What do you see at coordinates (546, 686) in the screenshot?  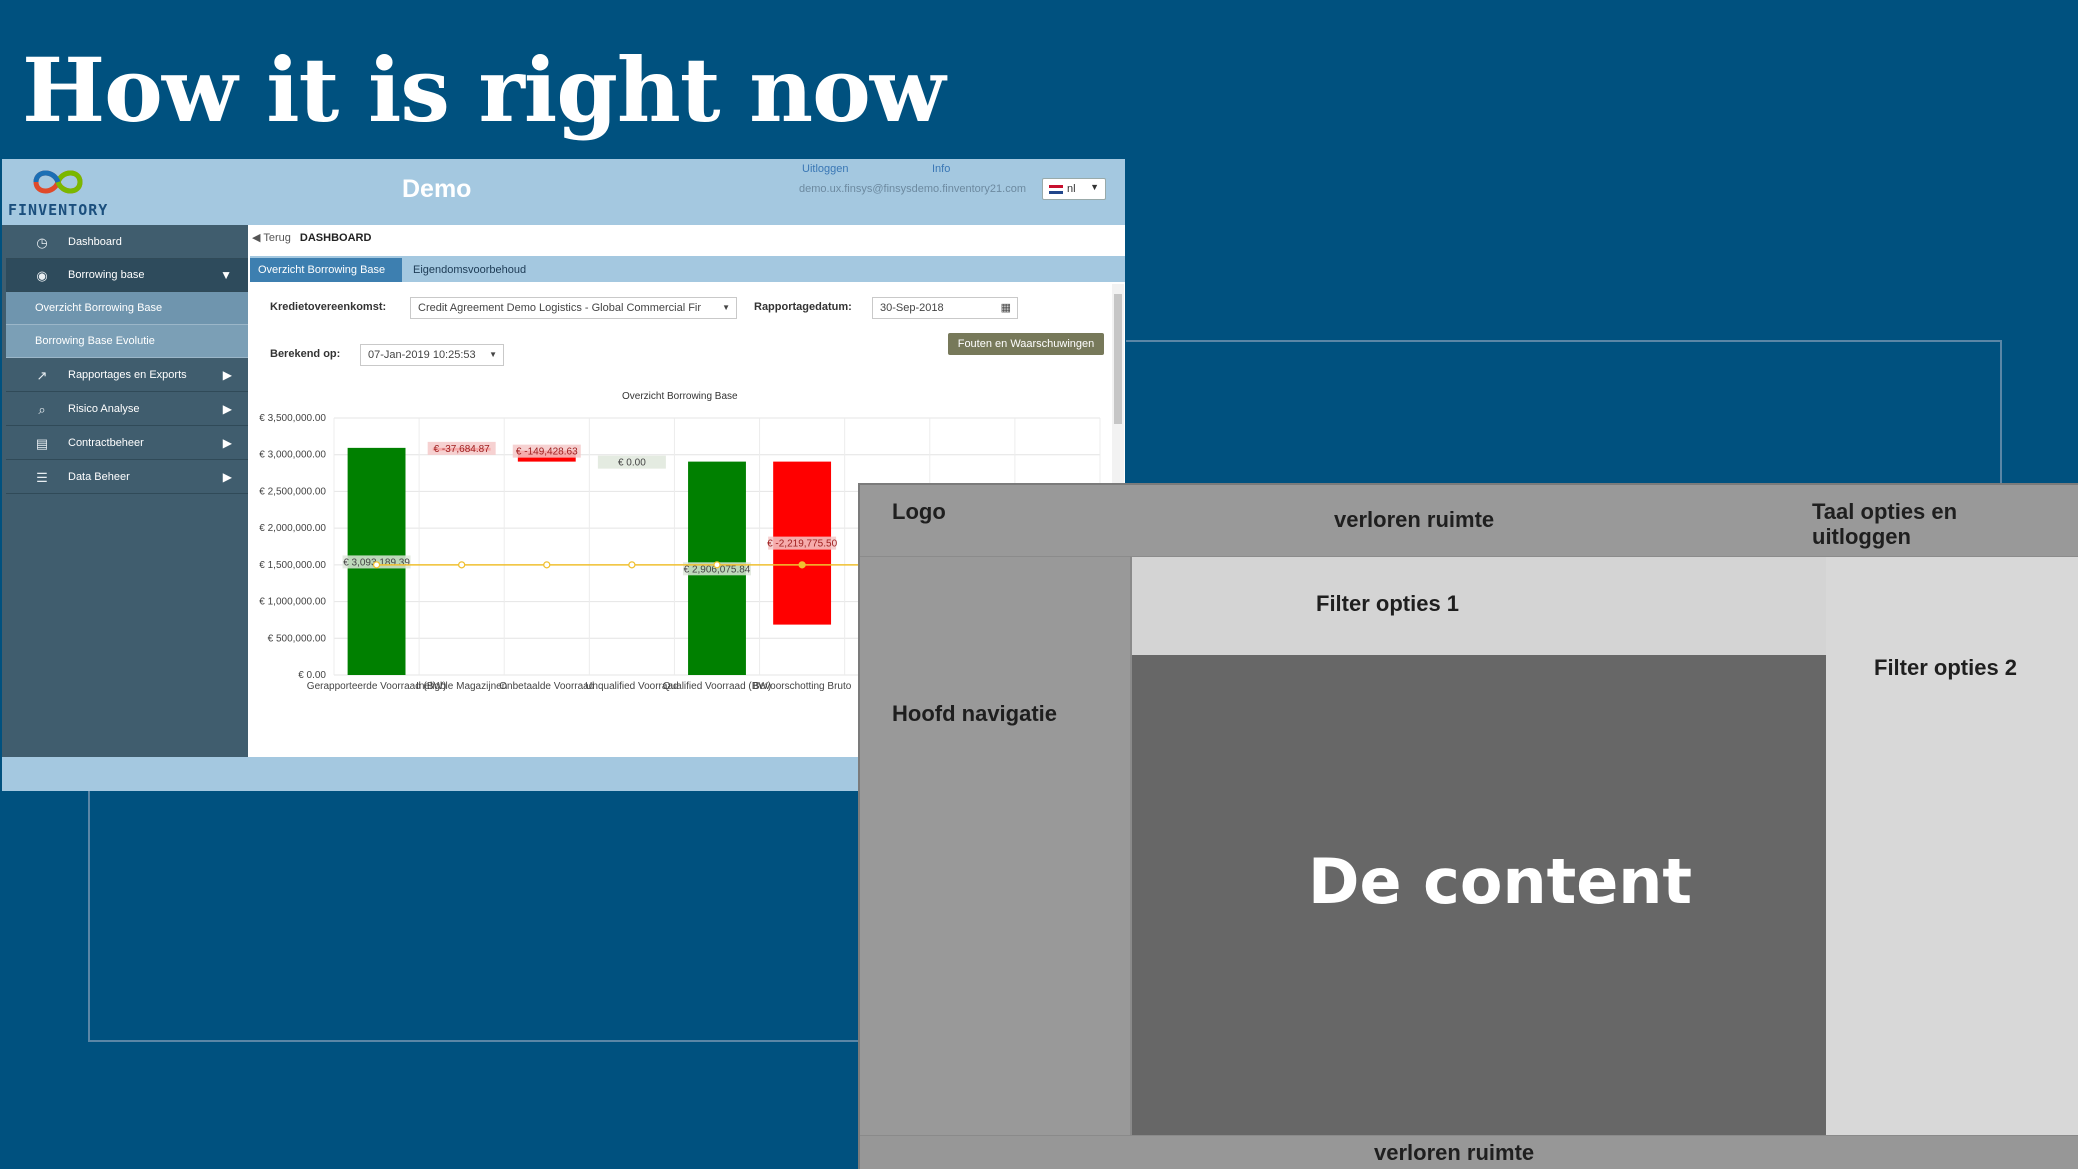 I see `x-tick-label: Onbetaalde Voorraad` at bounding box center [546, 686].